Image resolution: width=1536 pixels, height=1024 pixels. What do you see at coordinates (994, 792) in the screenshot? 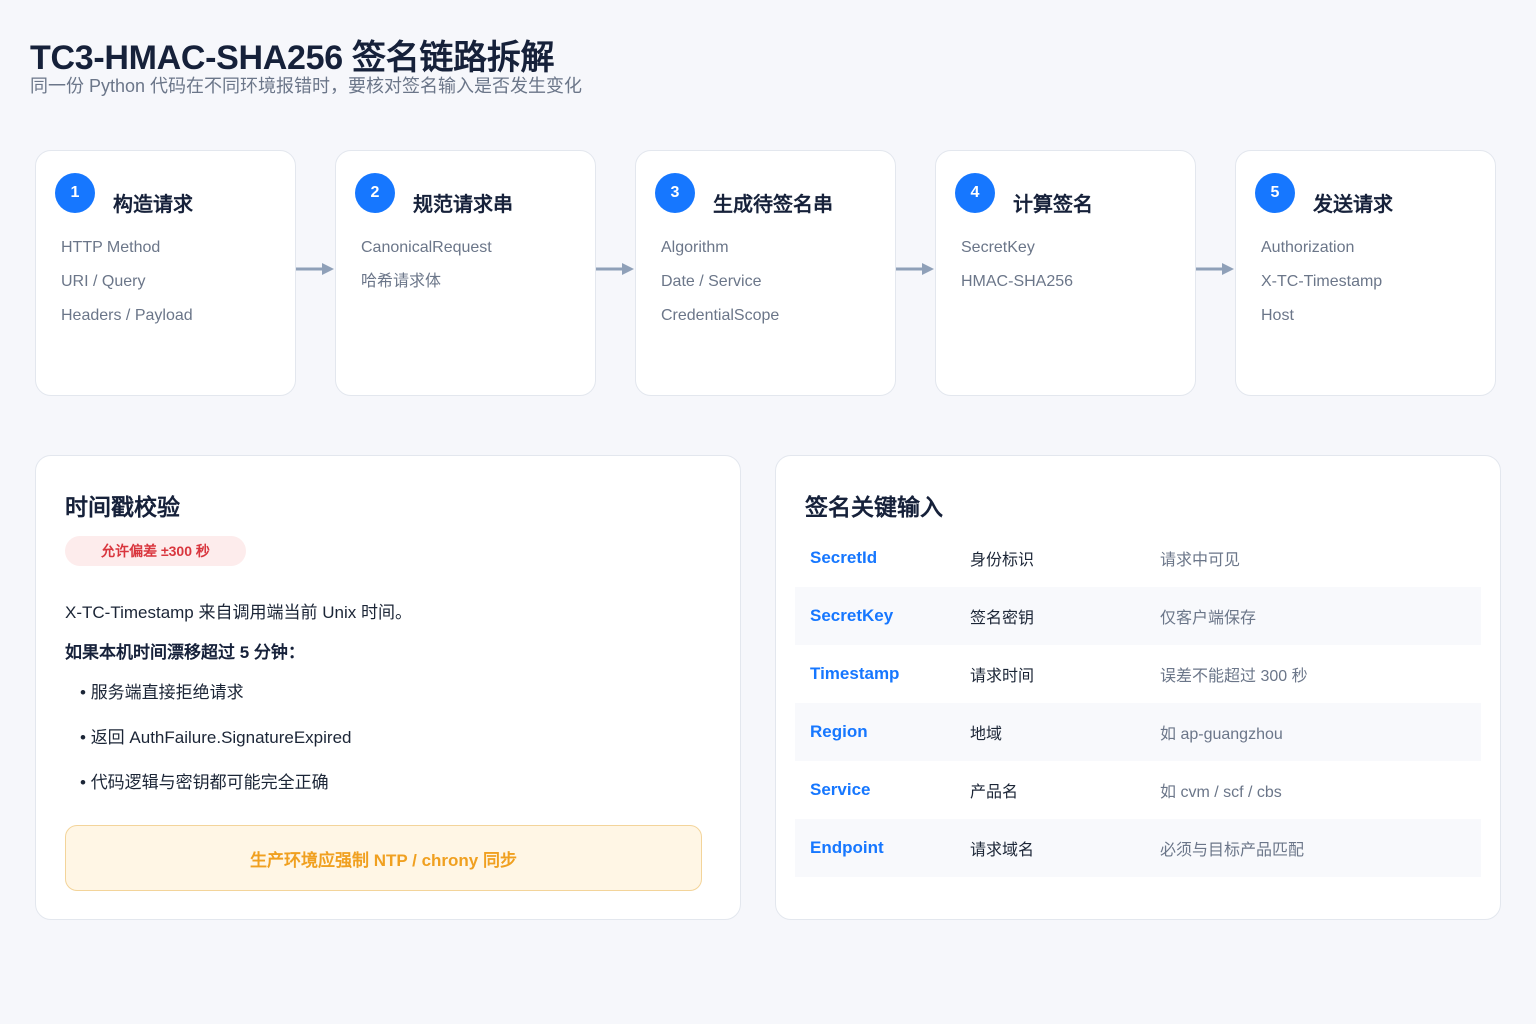
I see `input-desc: 产品名` at bounding box center [994, 792].